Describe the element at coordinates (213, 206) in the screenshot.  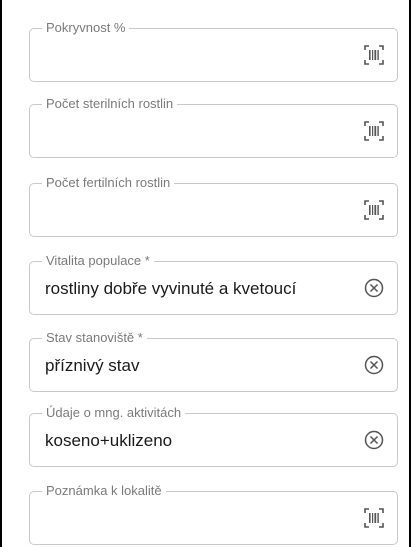
I see `fertile-plants-count-field: Počet fertilních rostlin` at that location.